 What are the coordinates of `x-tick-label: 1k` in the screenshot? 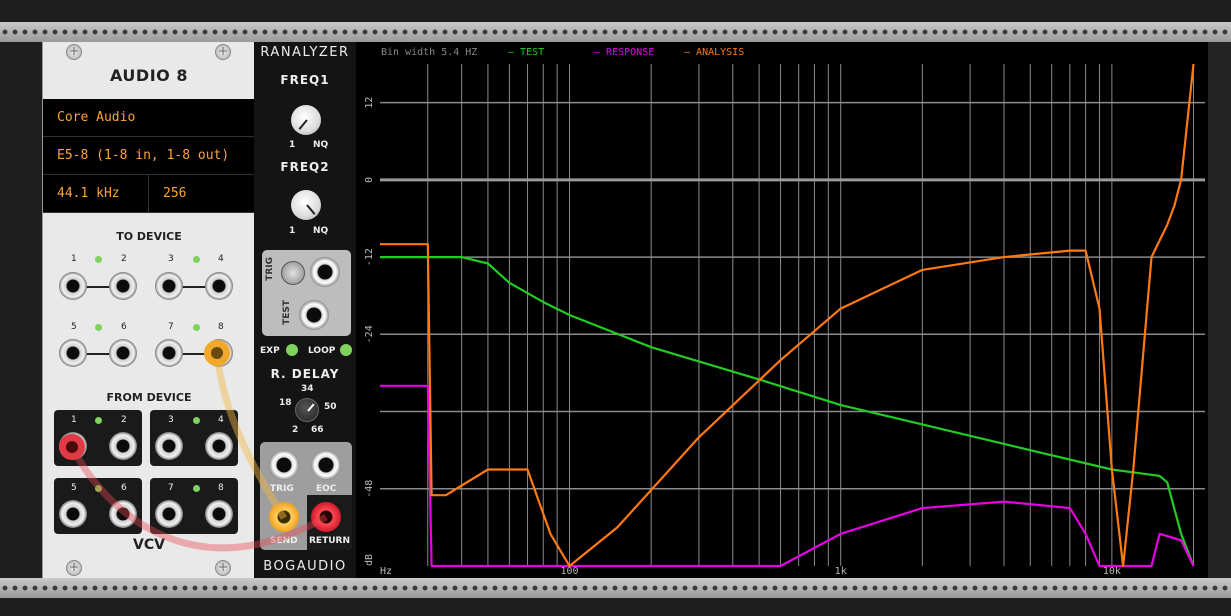 It's located at (841, 571).